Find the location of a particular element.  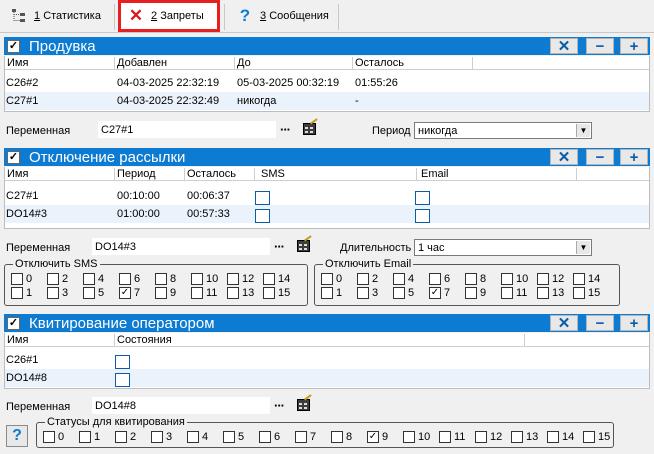

table-row: C26#1 ✓✓✓✓ is located at coordinates (327, 360).